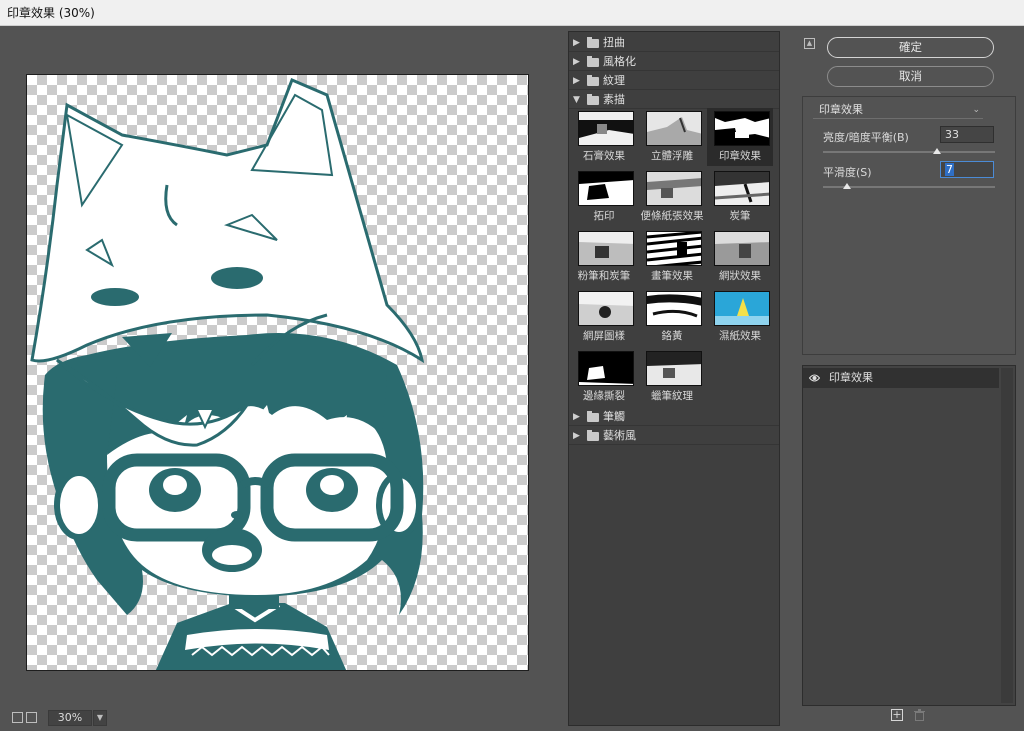 The height and width of the screenshot is (731, 1024). What do you see at coordinates (909, 225) in the screenshot?
I see `filter-settings-panel: 印章效果 ⌄ 亮度/暗度平衡(B) 33 平滑度(S) 7` at bounding box center [909, 225].